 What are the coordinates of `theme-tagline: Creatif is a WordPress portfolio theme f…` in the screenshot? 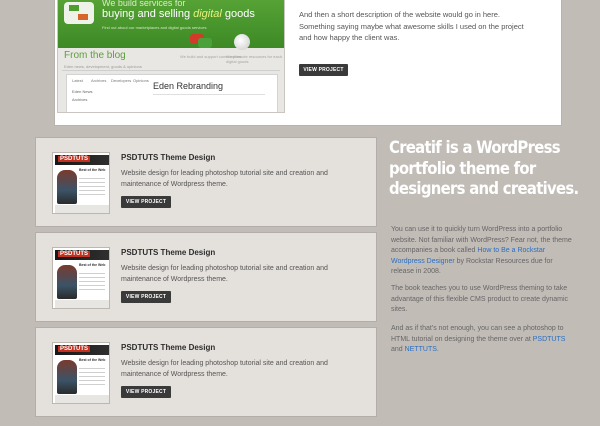 It's located at (484, 168).